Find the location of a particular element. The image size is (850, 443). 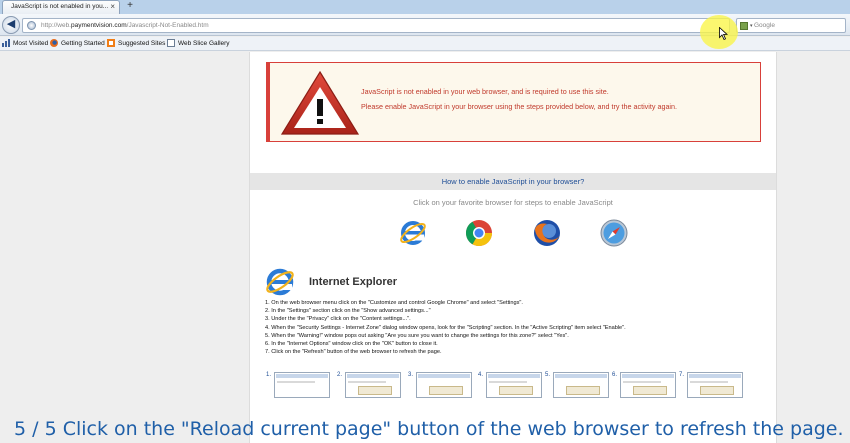

step-thumbnail: 1. is located at coordinates (298, 385).